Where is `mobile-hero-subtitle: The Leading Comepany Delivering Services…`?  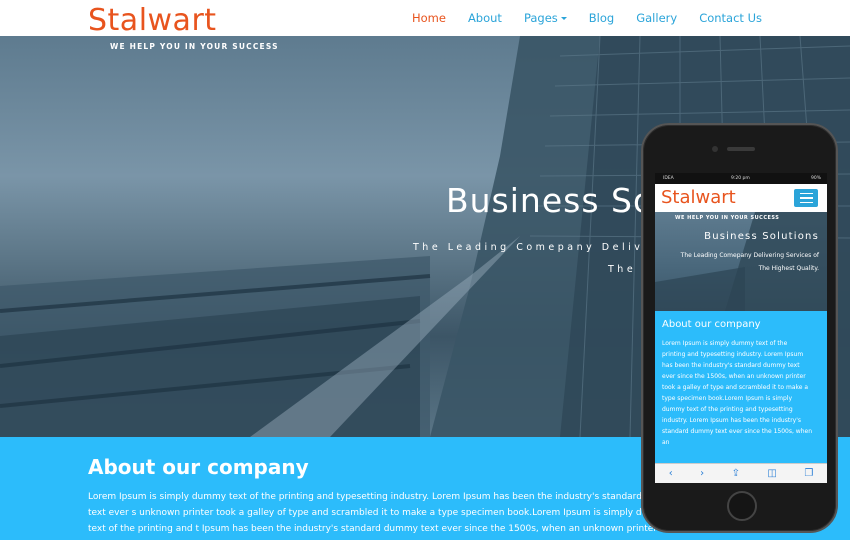 mobile-hero-subtitle: The Leading Comepany Delivering Services… is located at coordinates (749, 262).